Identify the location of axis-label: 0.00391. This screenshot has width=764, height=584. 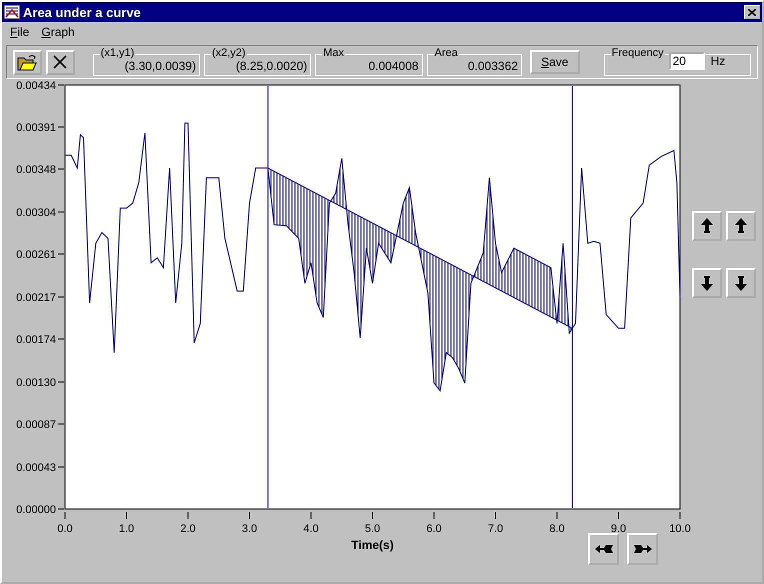
(36, 128).